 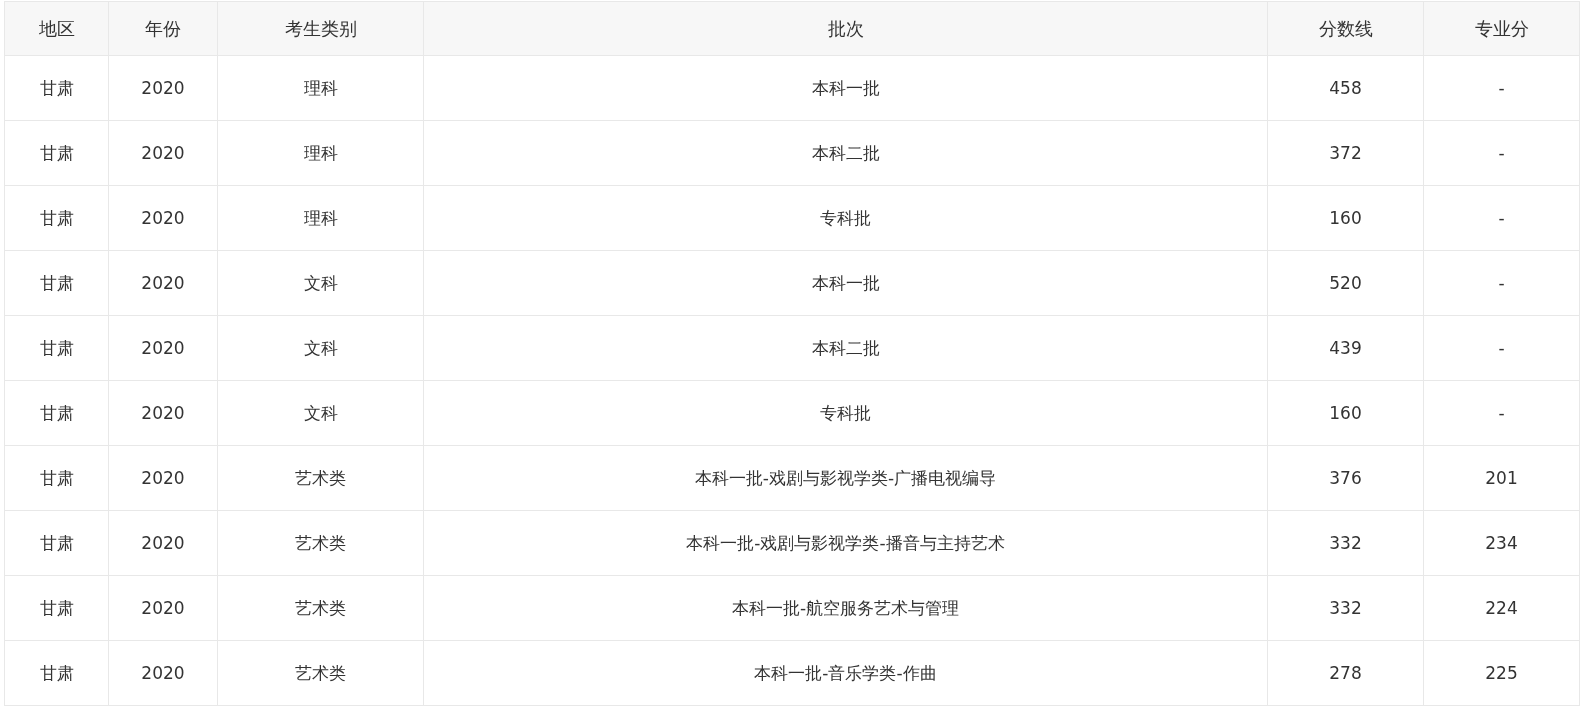 I want to click on table-cell: 439, so click(x=1345, y=348).